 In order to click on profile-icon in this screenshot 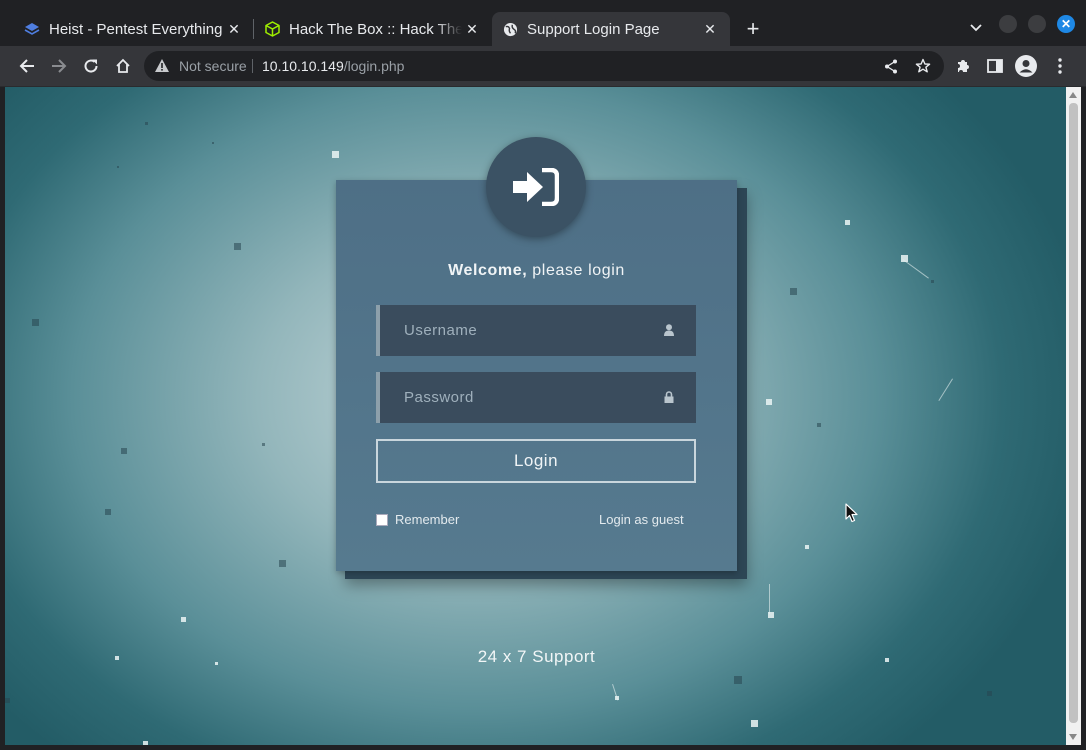, I will do `click(1026, 66)`.